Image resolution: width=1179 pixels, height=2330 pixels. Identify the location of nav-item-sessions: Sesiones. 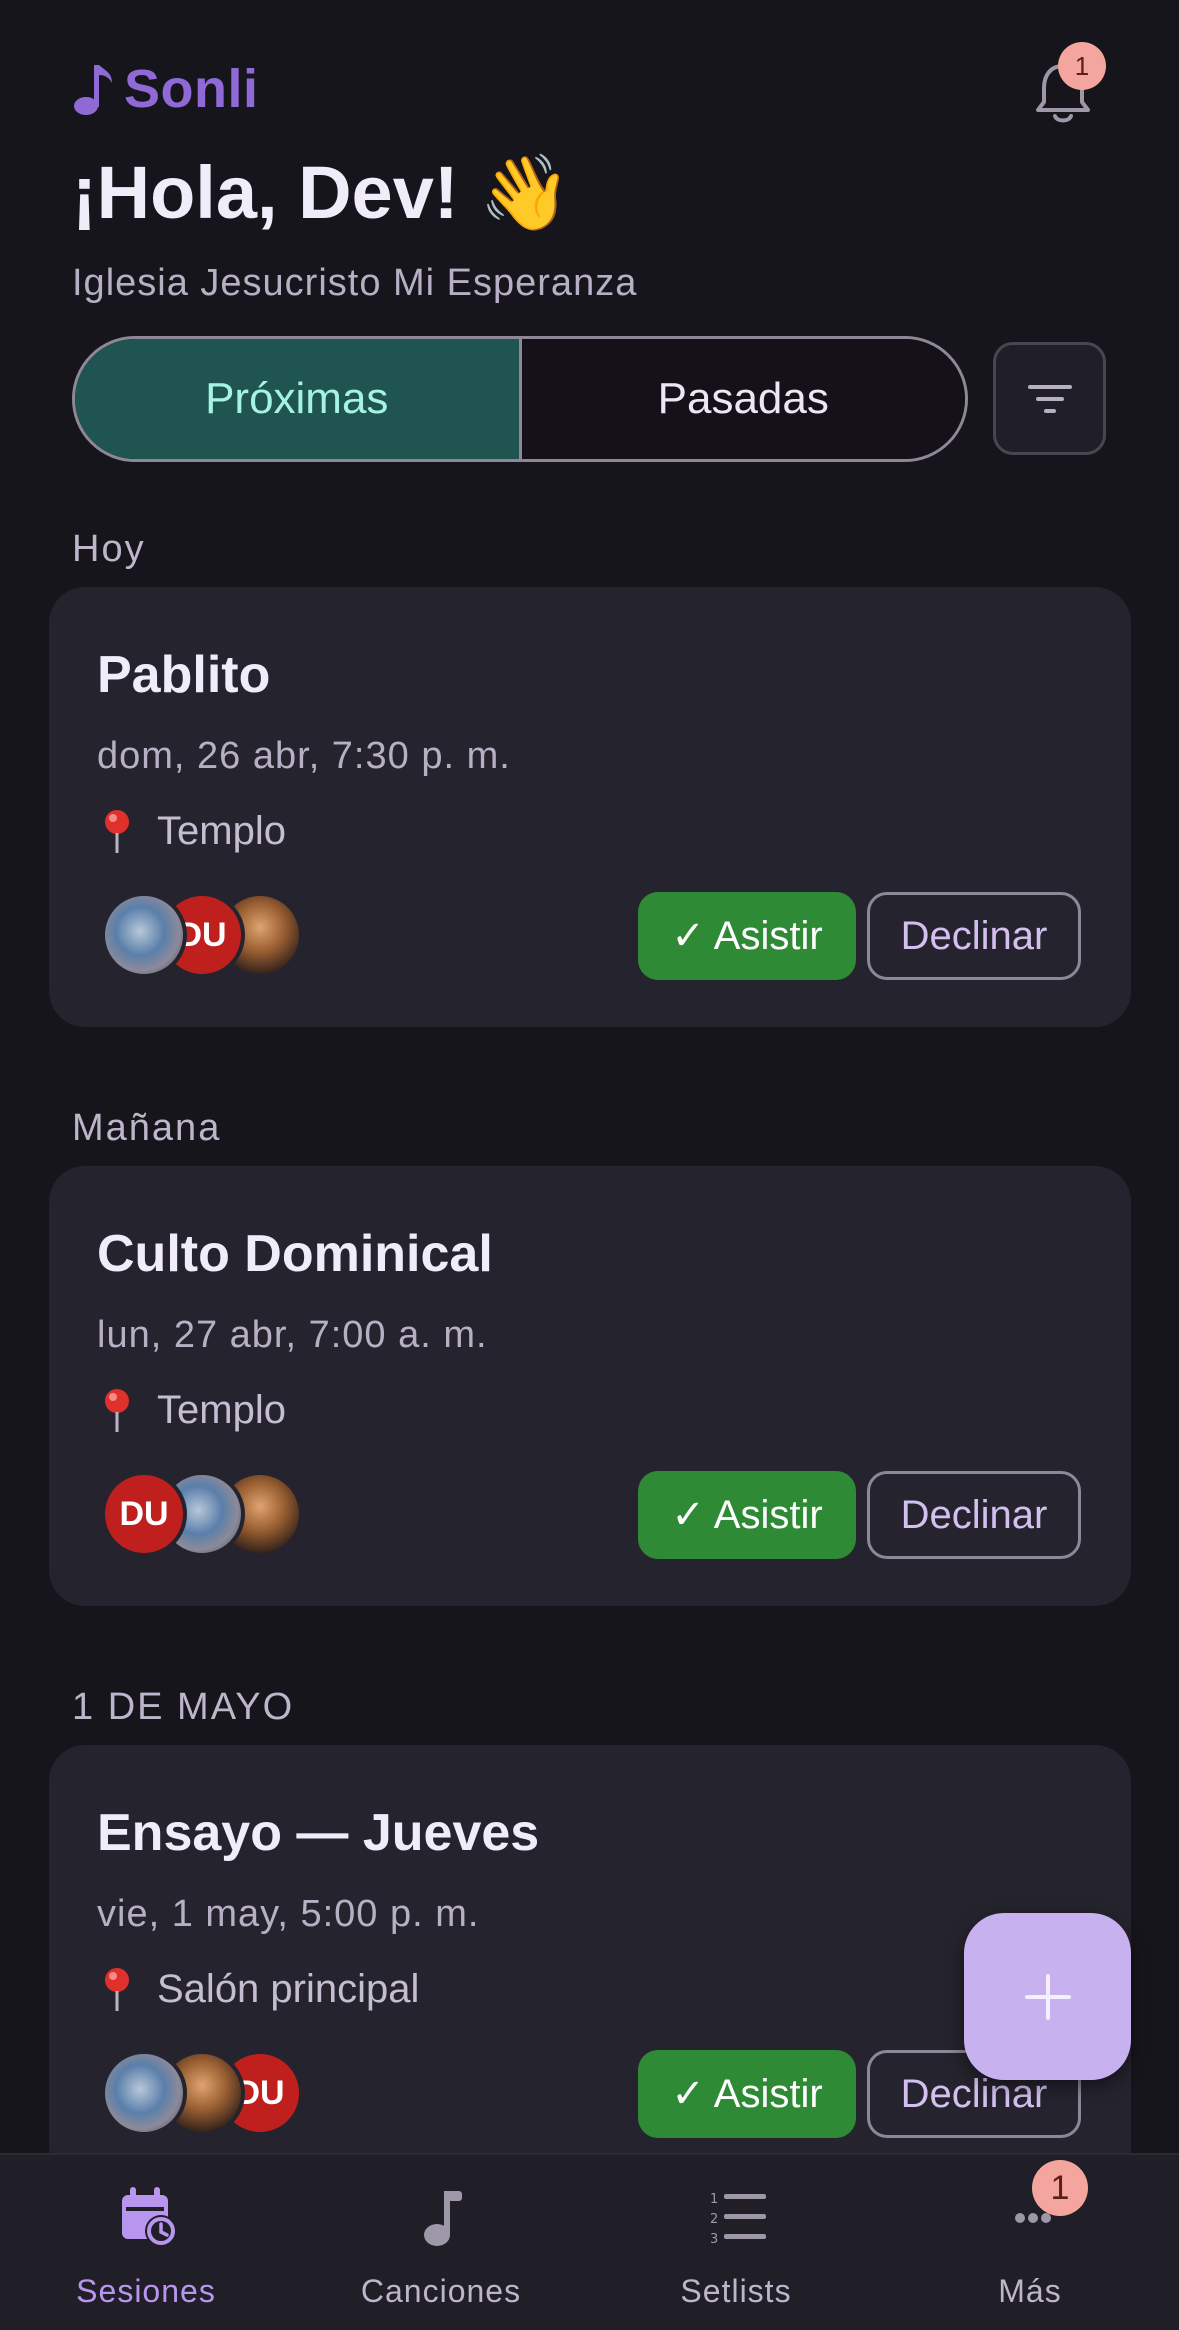
(146, 2242).